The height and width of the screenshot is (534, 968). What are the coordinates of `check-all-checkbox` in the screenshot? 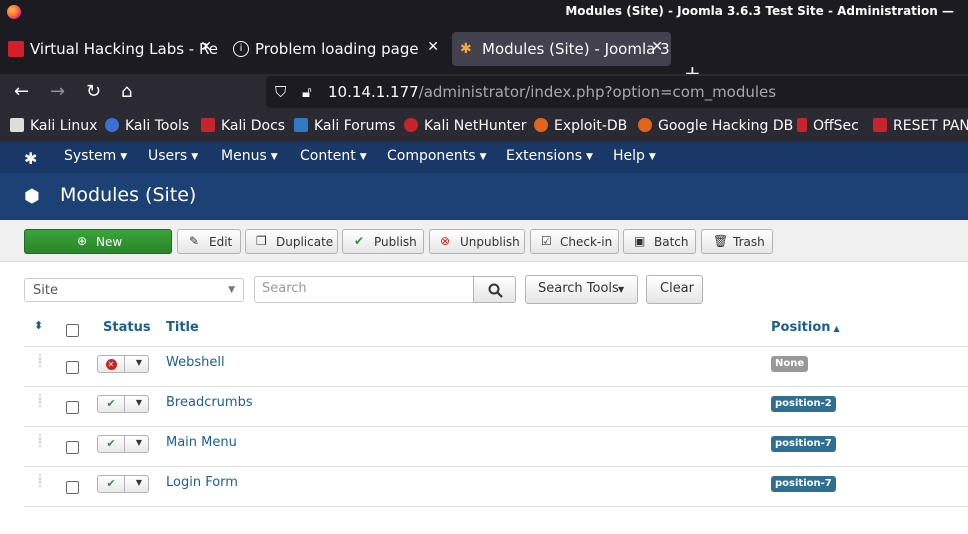 It's located at (72, 330).